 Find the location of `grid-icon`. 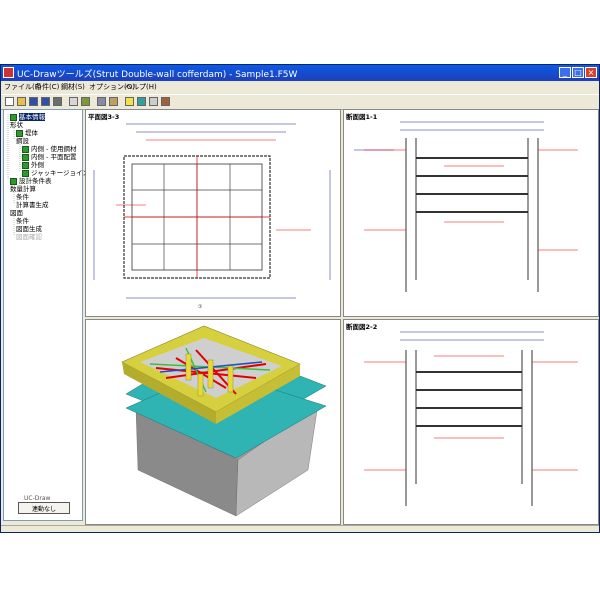

grid-icon is located at coordinates (85, 101).